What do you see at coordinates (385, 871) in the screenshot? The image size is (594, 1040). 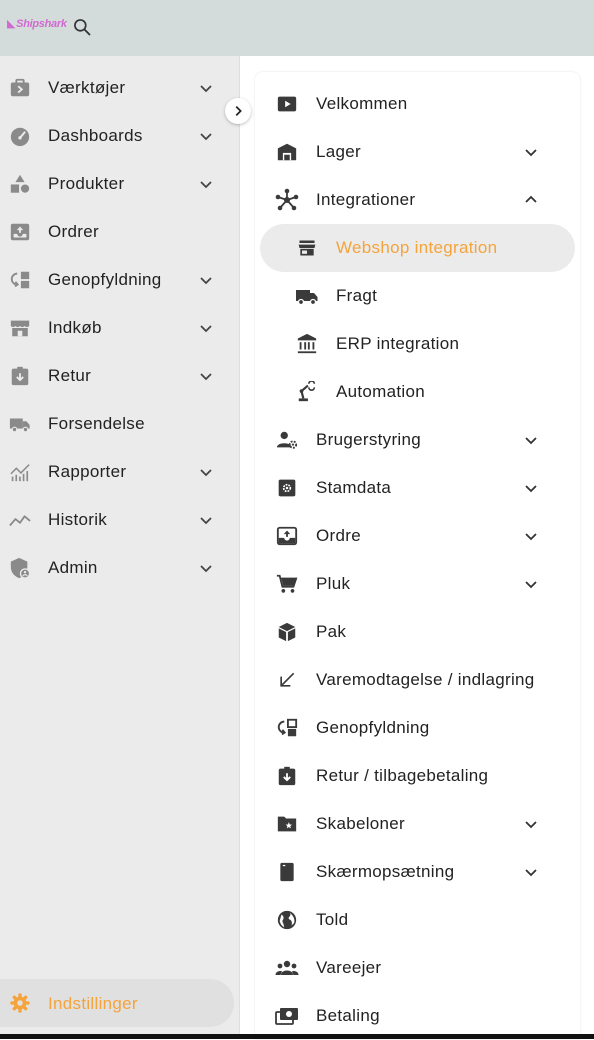 I see `menu-item-label: Skærmopsætning` at bounding box center [385, 871].